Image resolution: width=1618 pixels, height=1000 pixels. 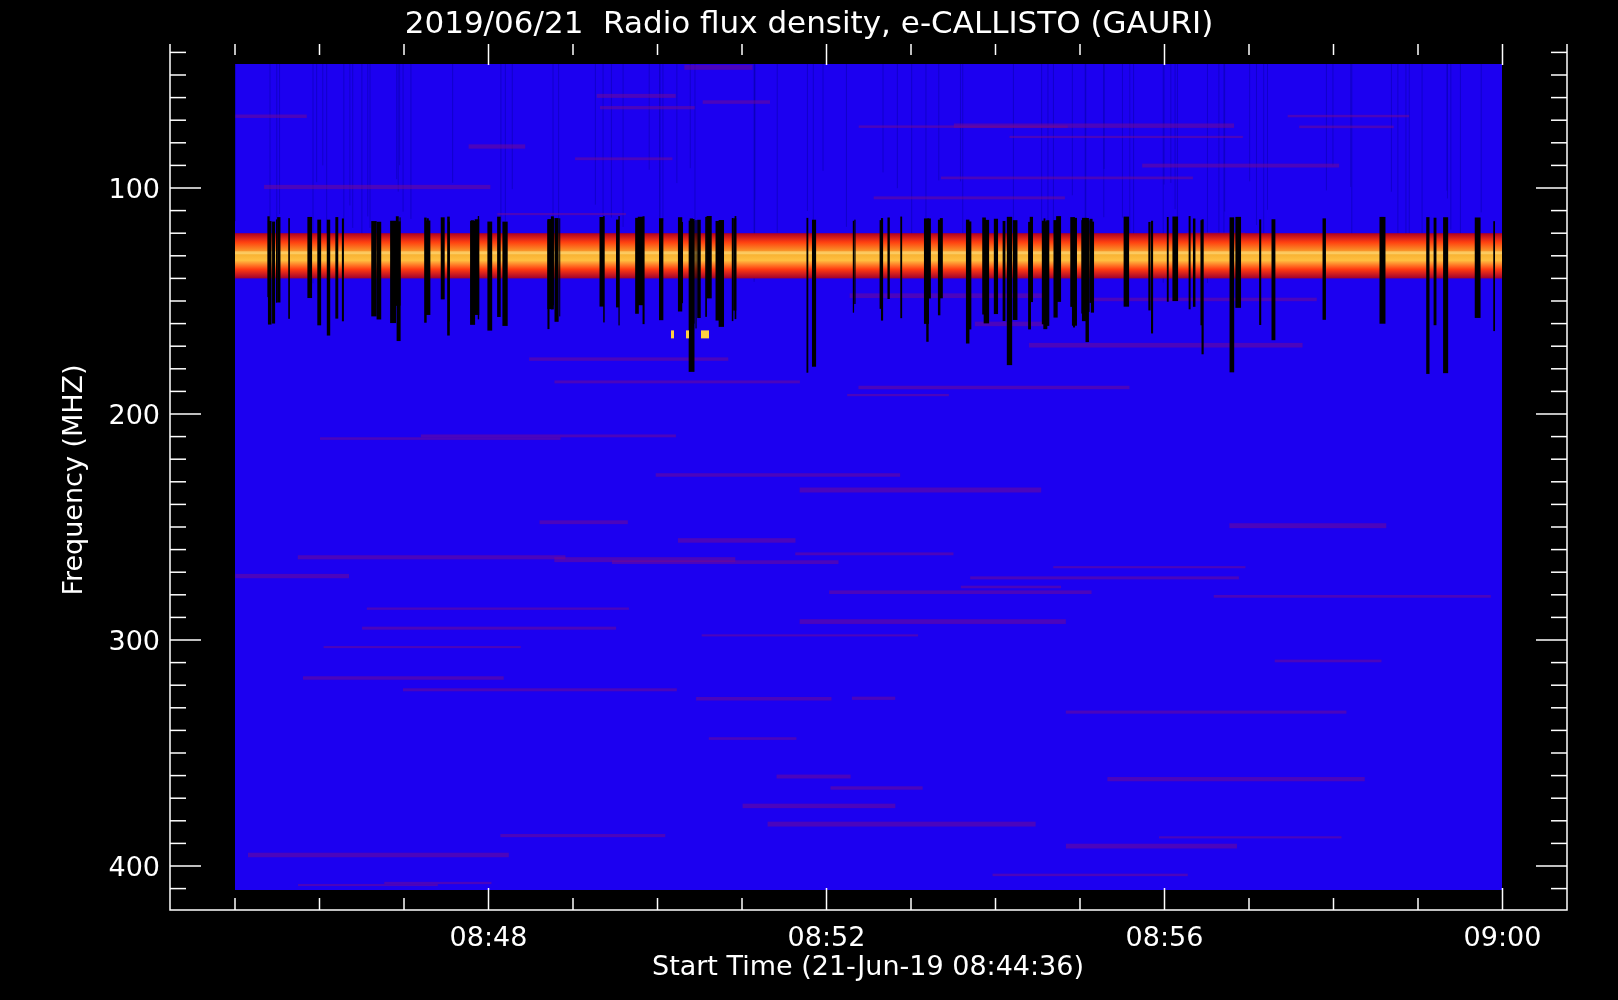 I want to click on y-tick-label: 200, so click(x=134, y=414).